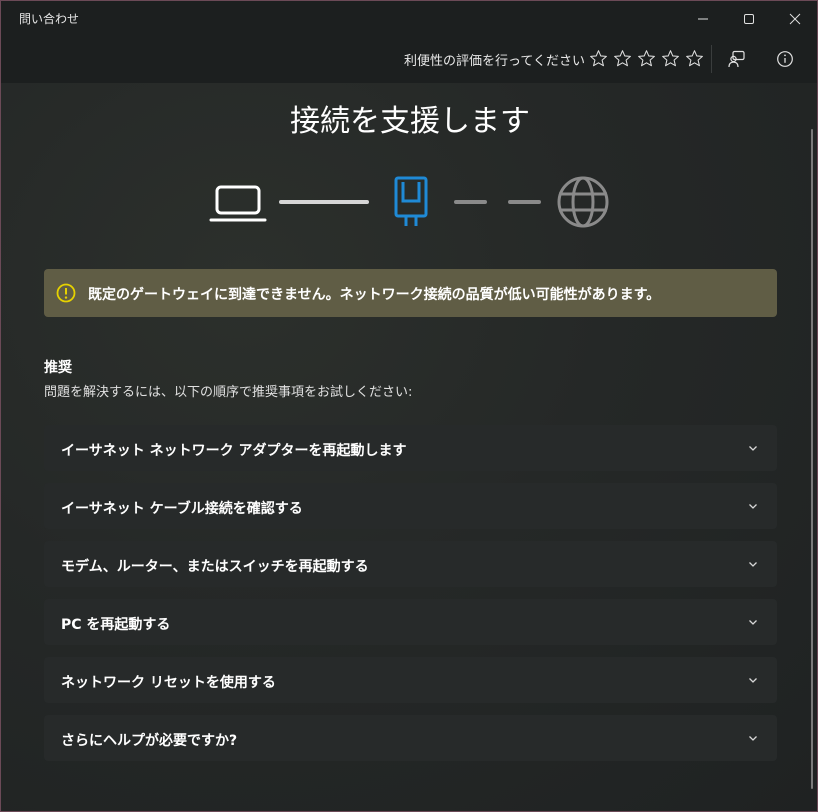  I want to click on feedback-icon, so click(736, 59).